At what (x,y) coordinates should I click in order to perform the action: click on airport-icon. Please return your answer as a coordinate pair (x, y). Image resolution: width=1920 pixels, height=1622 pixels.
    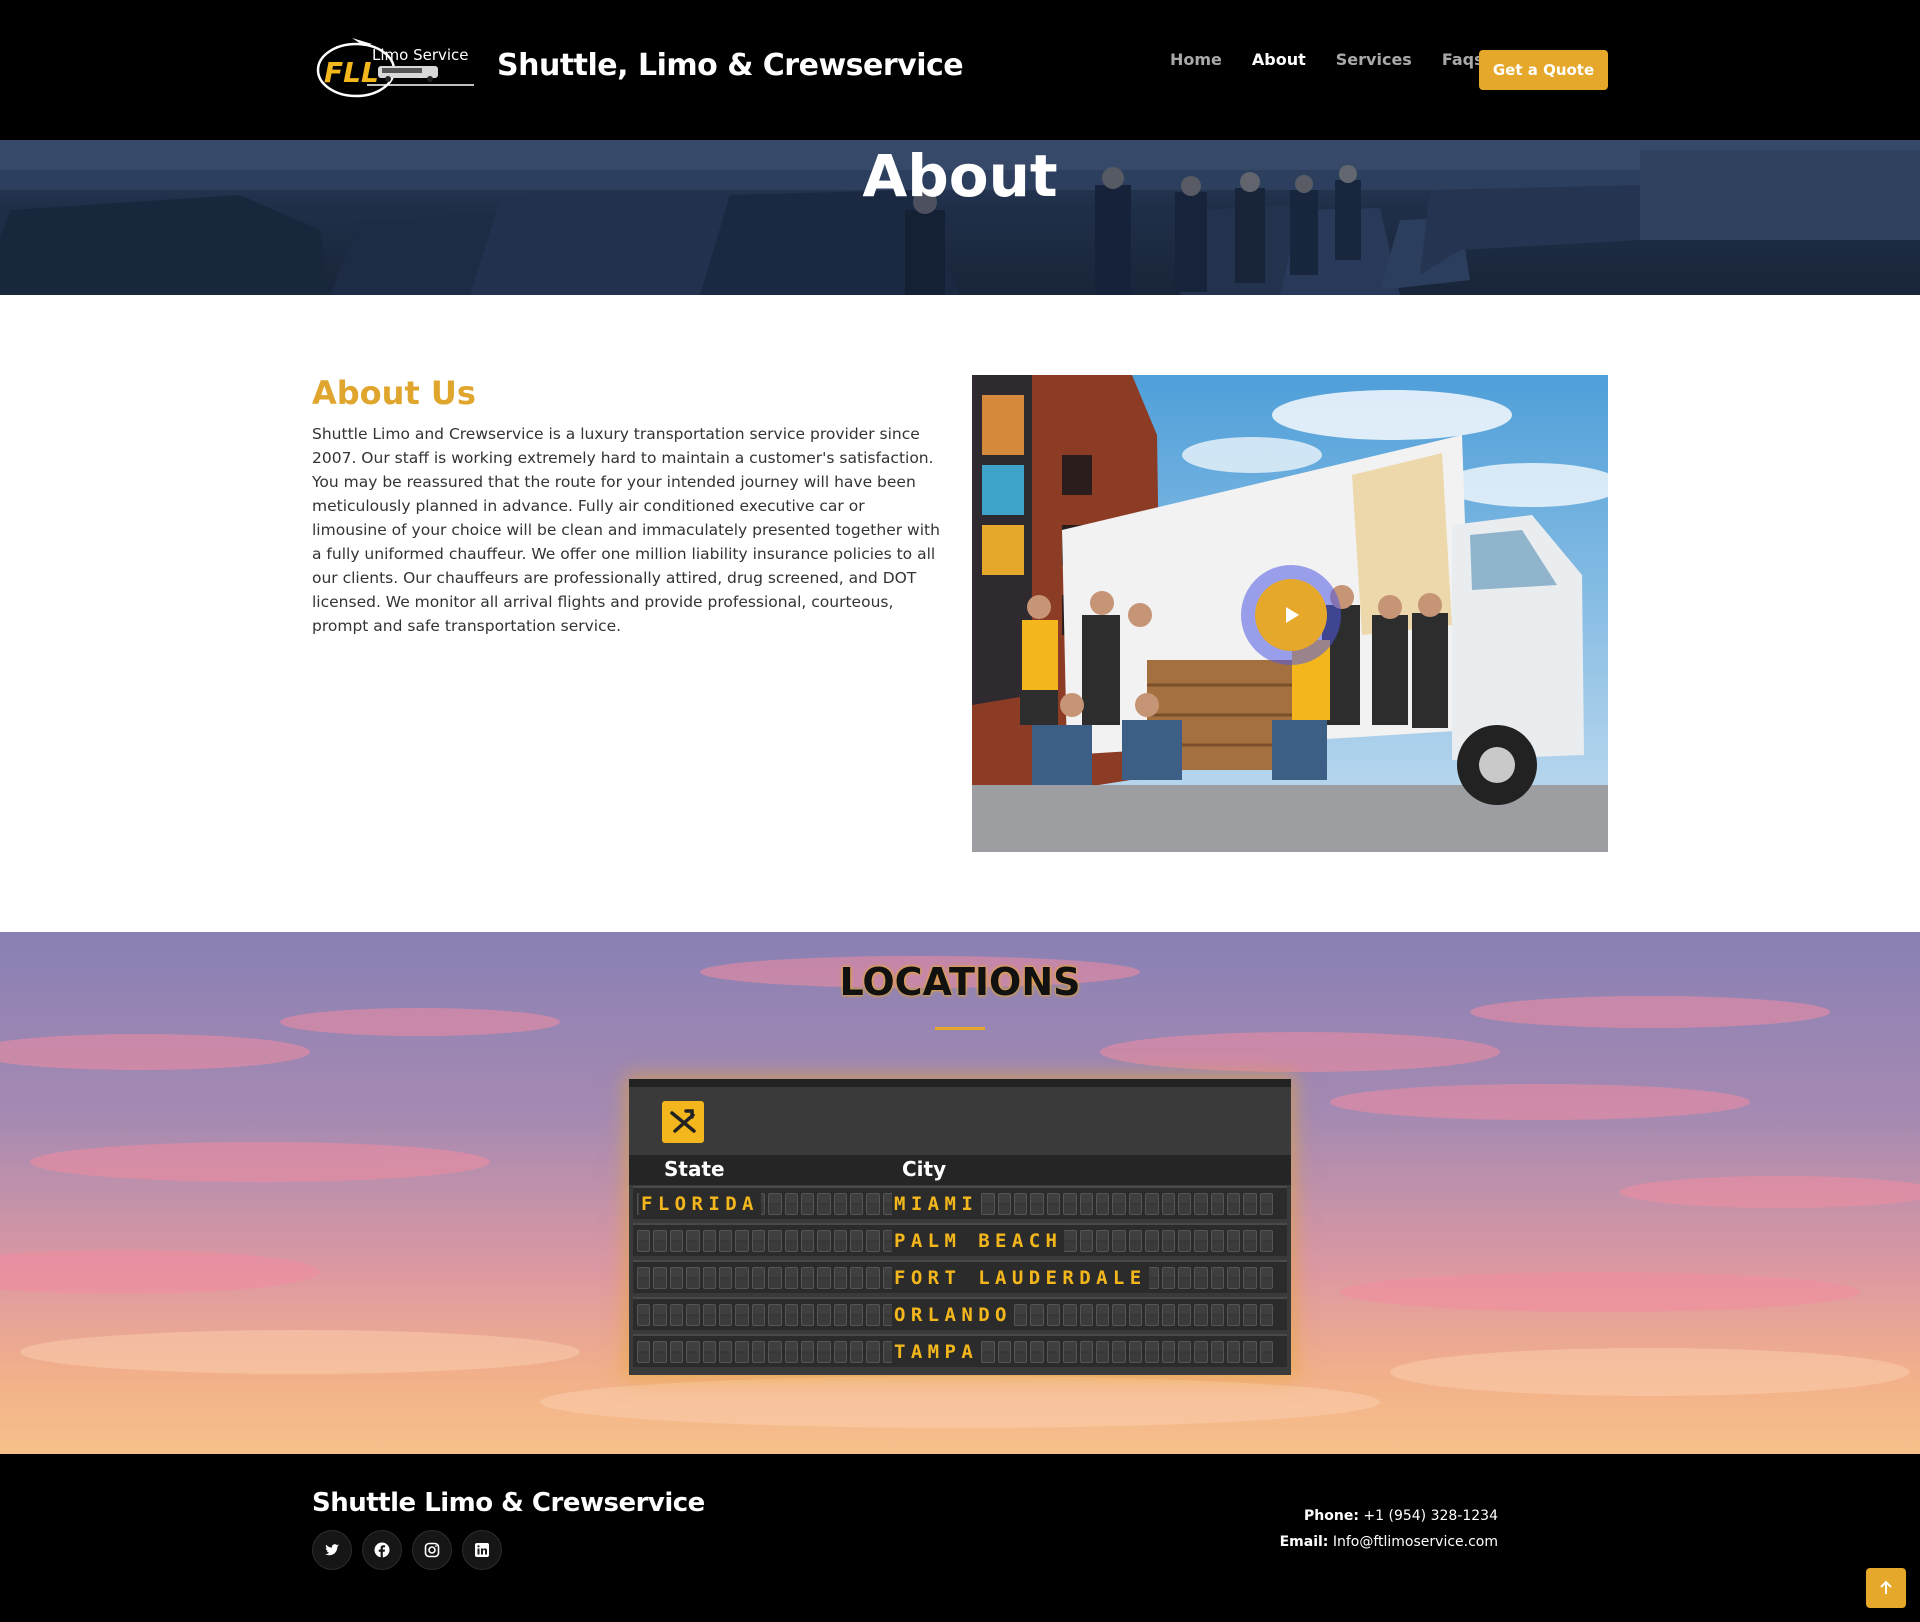
    Looking at the image, I should click on (683, 1122).